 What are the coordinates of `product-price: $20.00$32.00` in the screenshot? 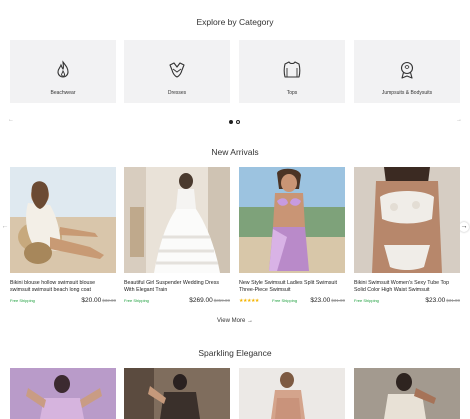 It's located at (98, 300).